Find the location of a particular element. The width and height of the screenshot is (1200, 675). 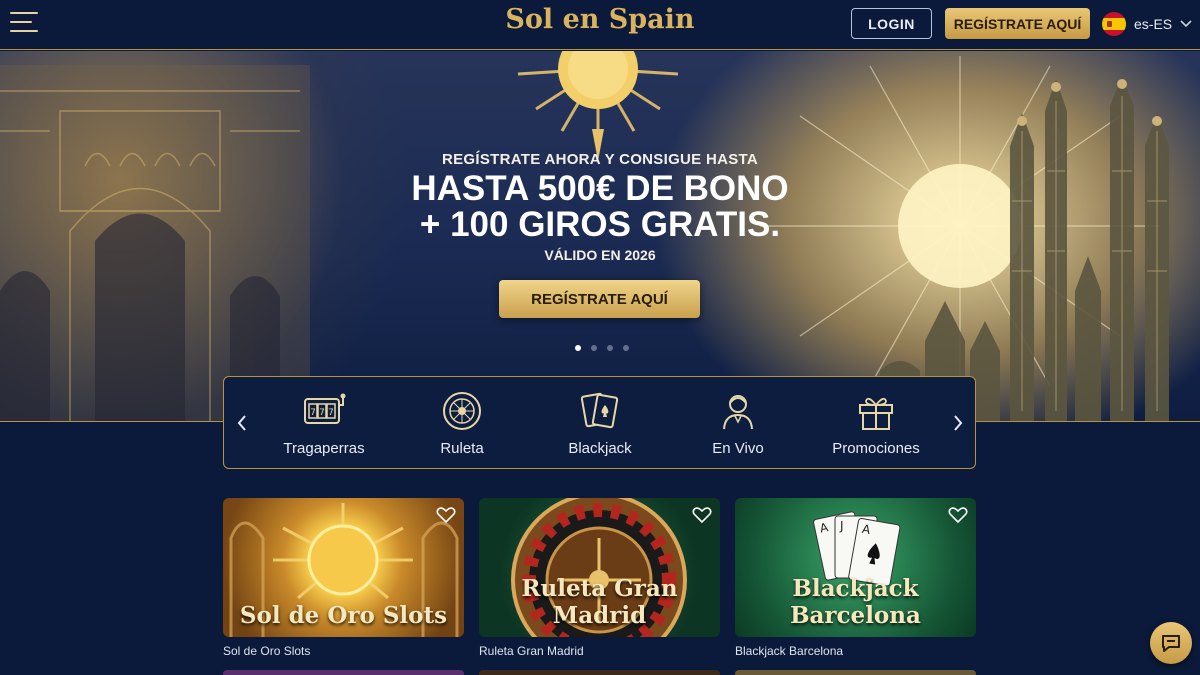

register-button: REGÍSTRATE AQUÍ is located at coordinates (1017, 23).